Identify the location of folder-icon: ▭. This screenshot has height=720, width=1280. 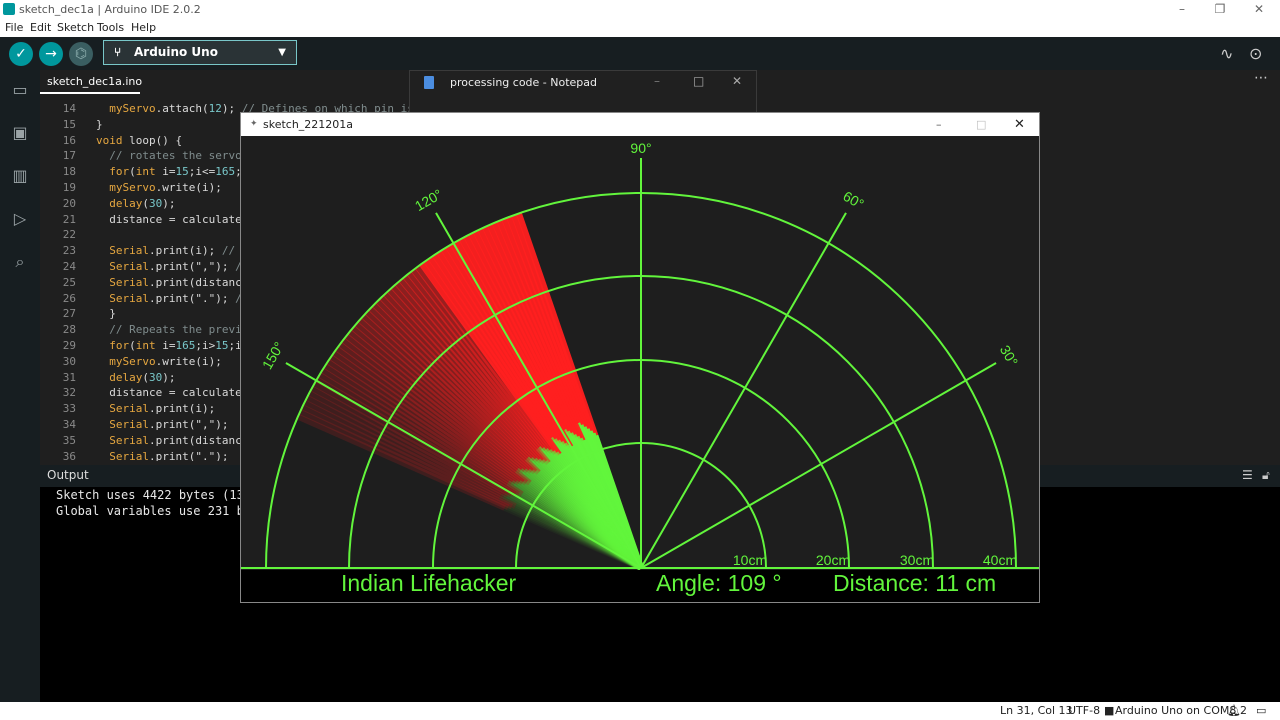
(20, 90).